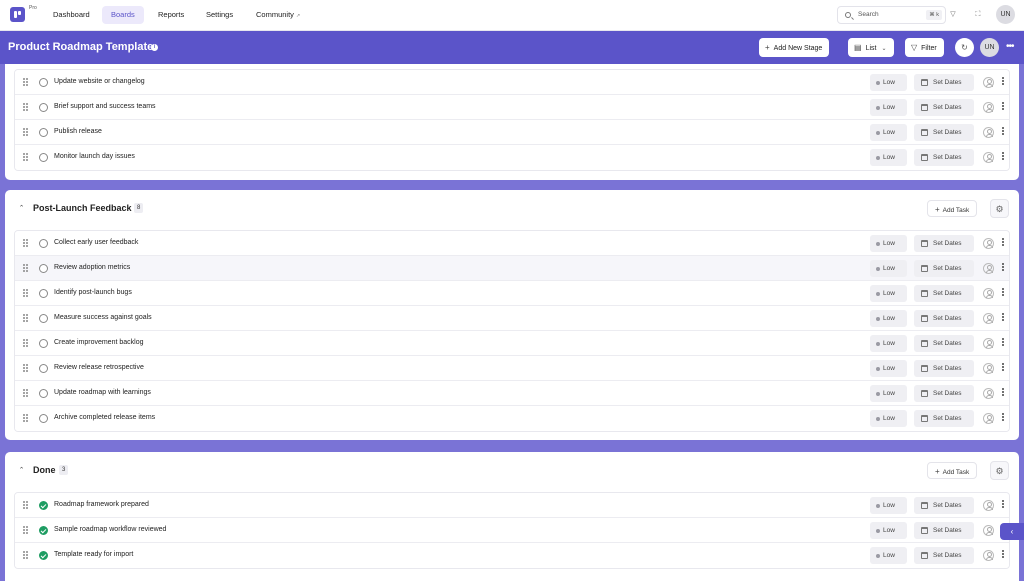 The height and width of the screenshot is (581, 1024). What do you see at coordinates (219, 15) in the screenshot?
I see `nav-settings: Settings` at bounding box center [219, 15].